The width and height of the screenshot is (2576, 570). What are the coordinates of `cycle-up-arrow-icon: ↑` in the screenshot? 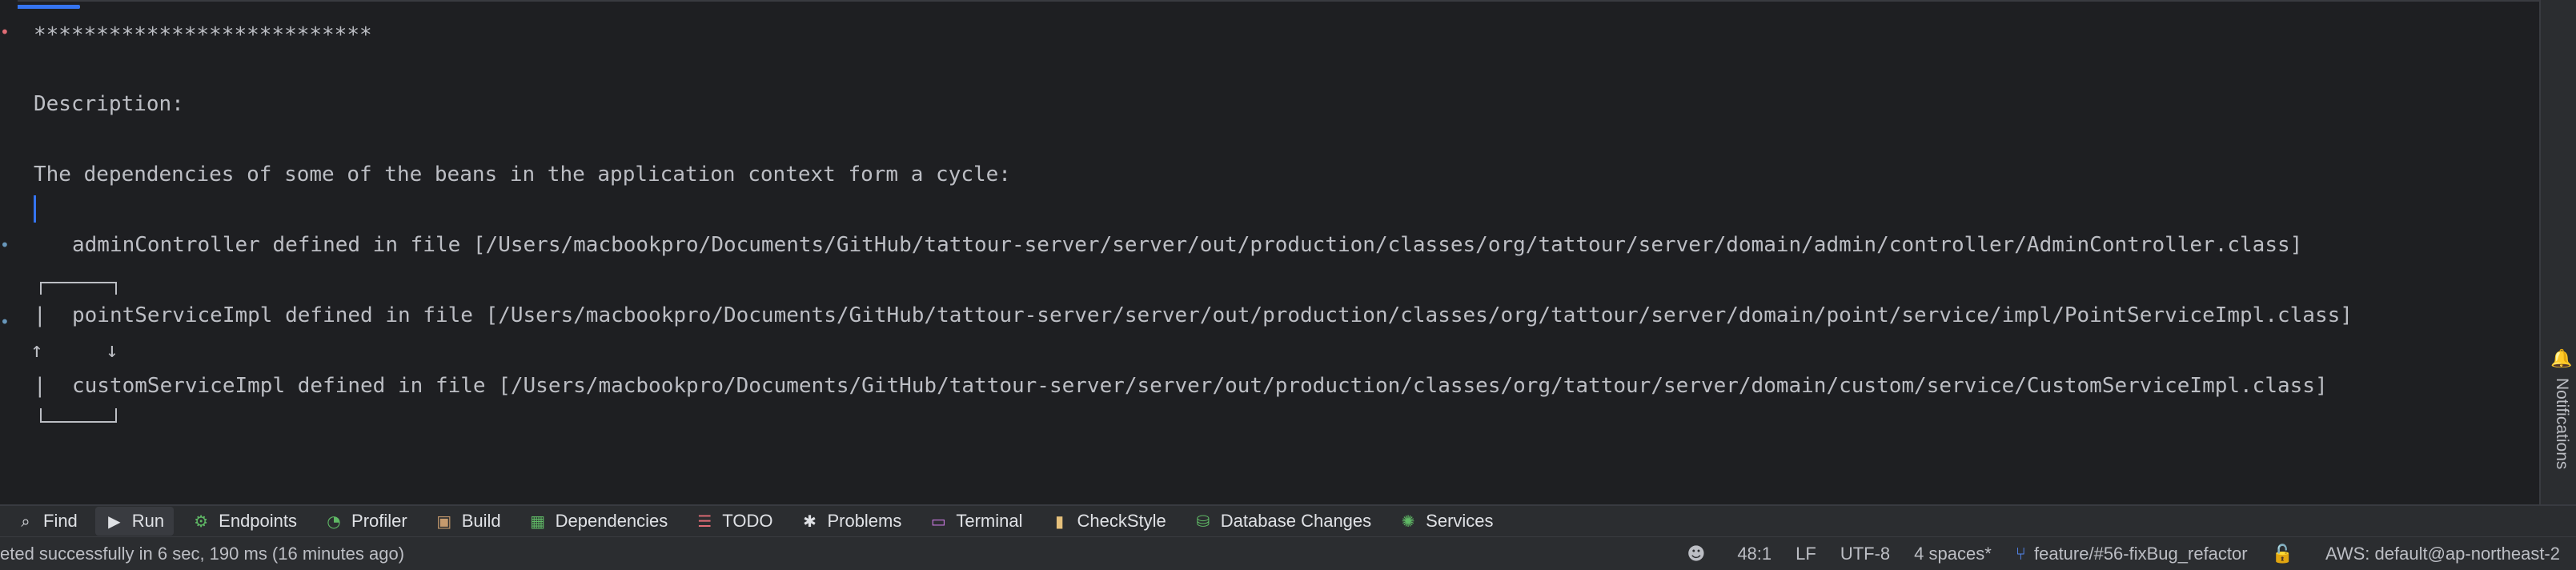 It's located at (37, 351).